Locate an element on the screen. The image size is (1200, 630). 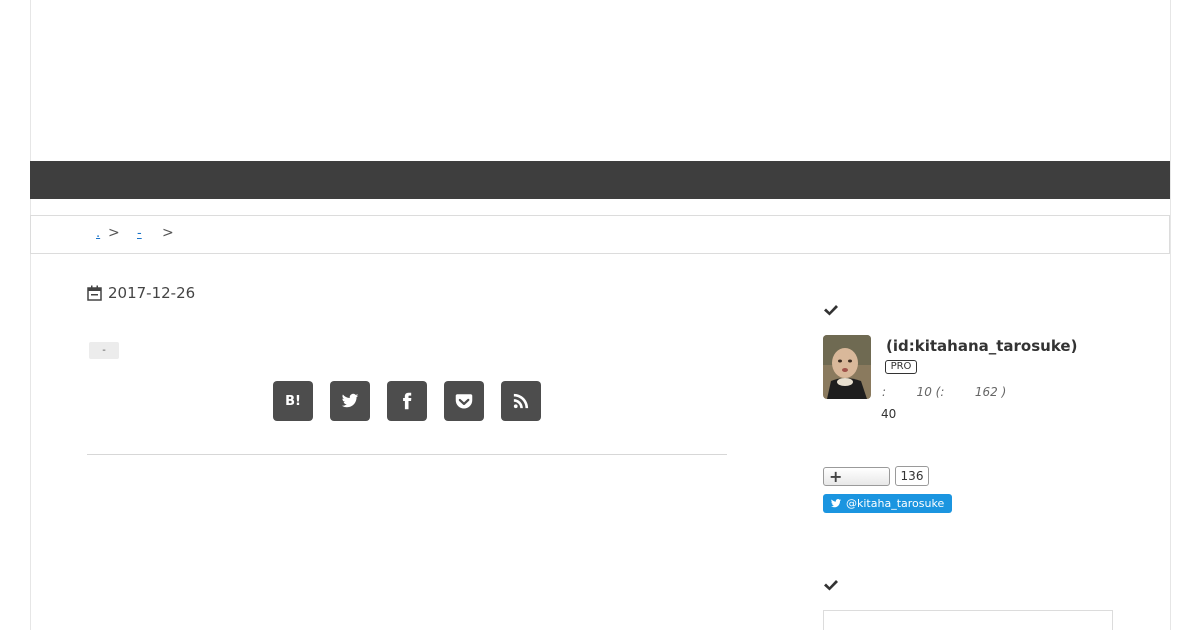
pocket-share-button is located at coordinates (464, 401).